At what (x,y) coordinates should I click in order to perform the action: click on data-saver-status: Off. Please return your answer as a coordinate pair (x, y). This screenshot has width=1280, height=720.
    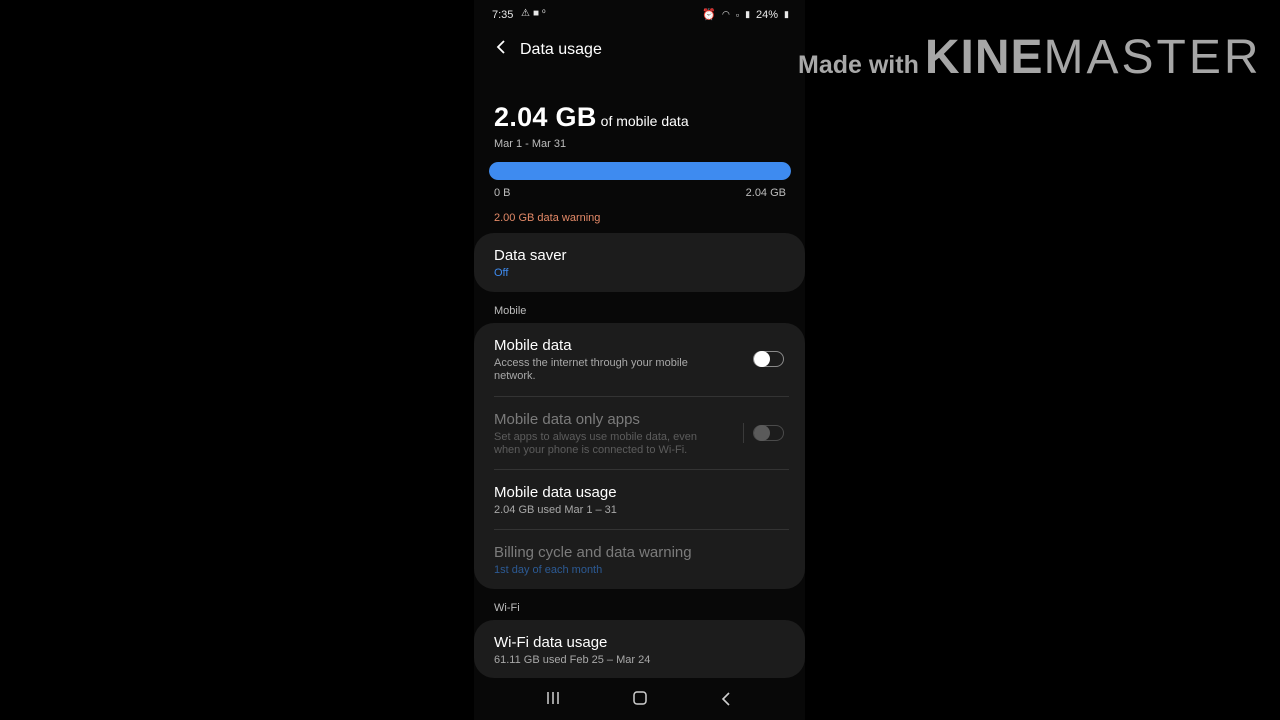
    Looking at the image, I should click on (501, 273).